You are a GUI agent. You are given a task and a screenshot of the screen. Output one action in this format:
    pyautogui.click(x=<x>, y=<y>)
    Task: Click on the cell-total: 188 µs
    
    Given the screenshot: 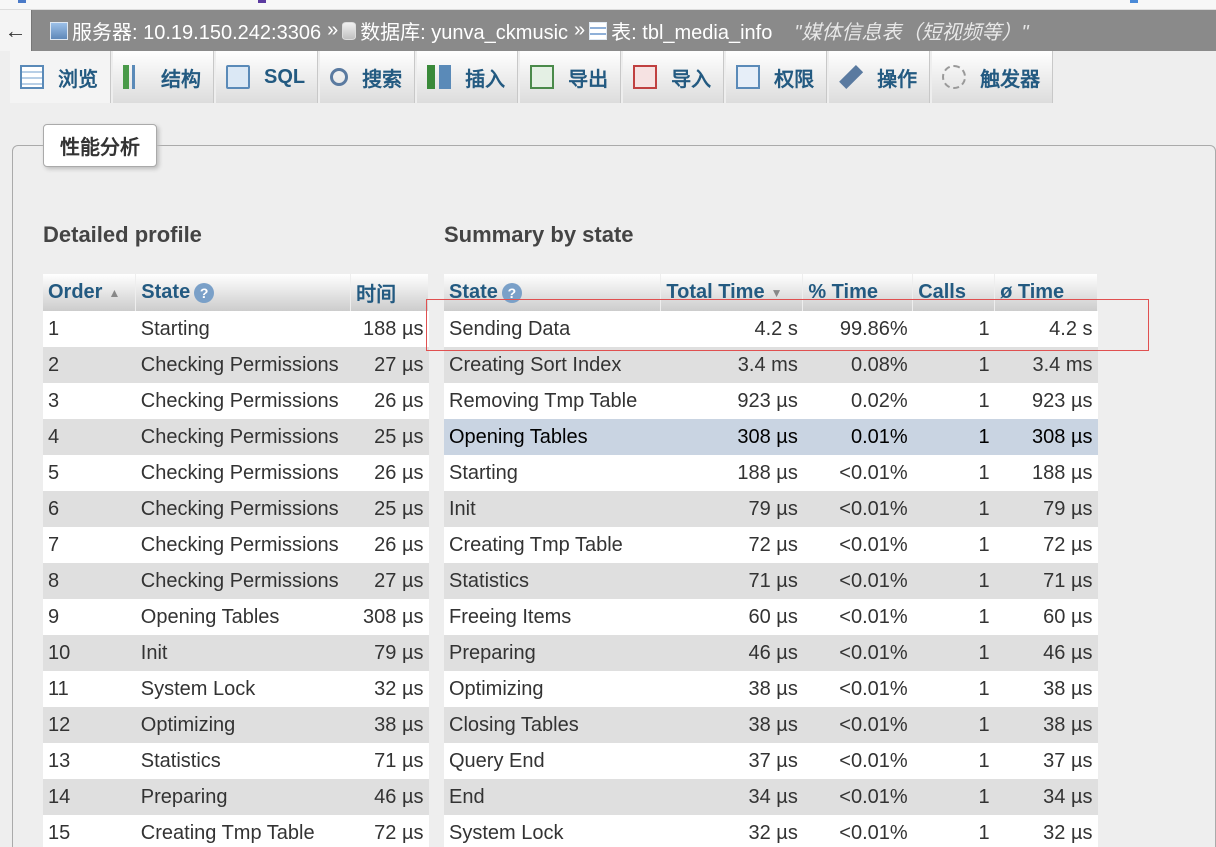 What is the action you would take?
    pyautogui.click(x=731, y=473)
    